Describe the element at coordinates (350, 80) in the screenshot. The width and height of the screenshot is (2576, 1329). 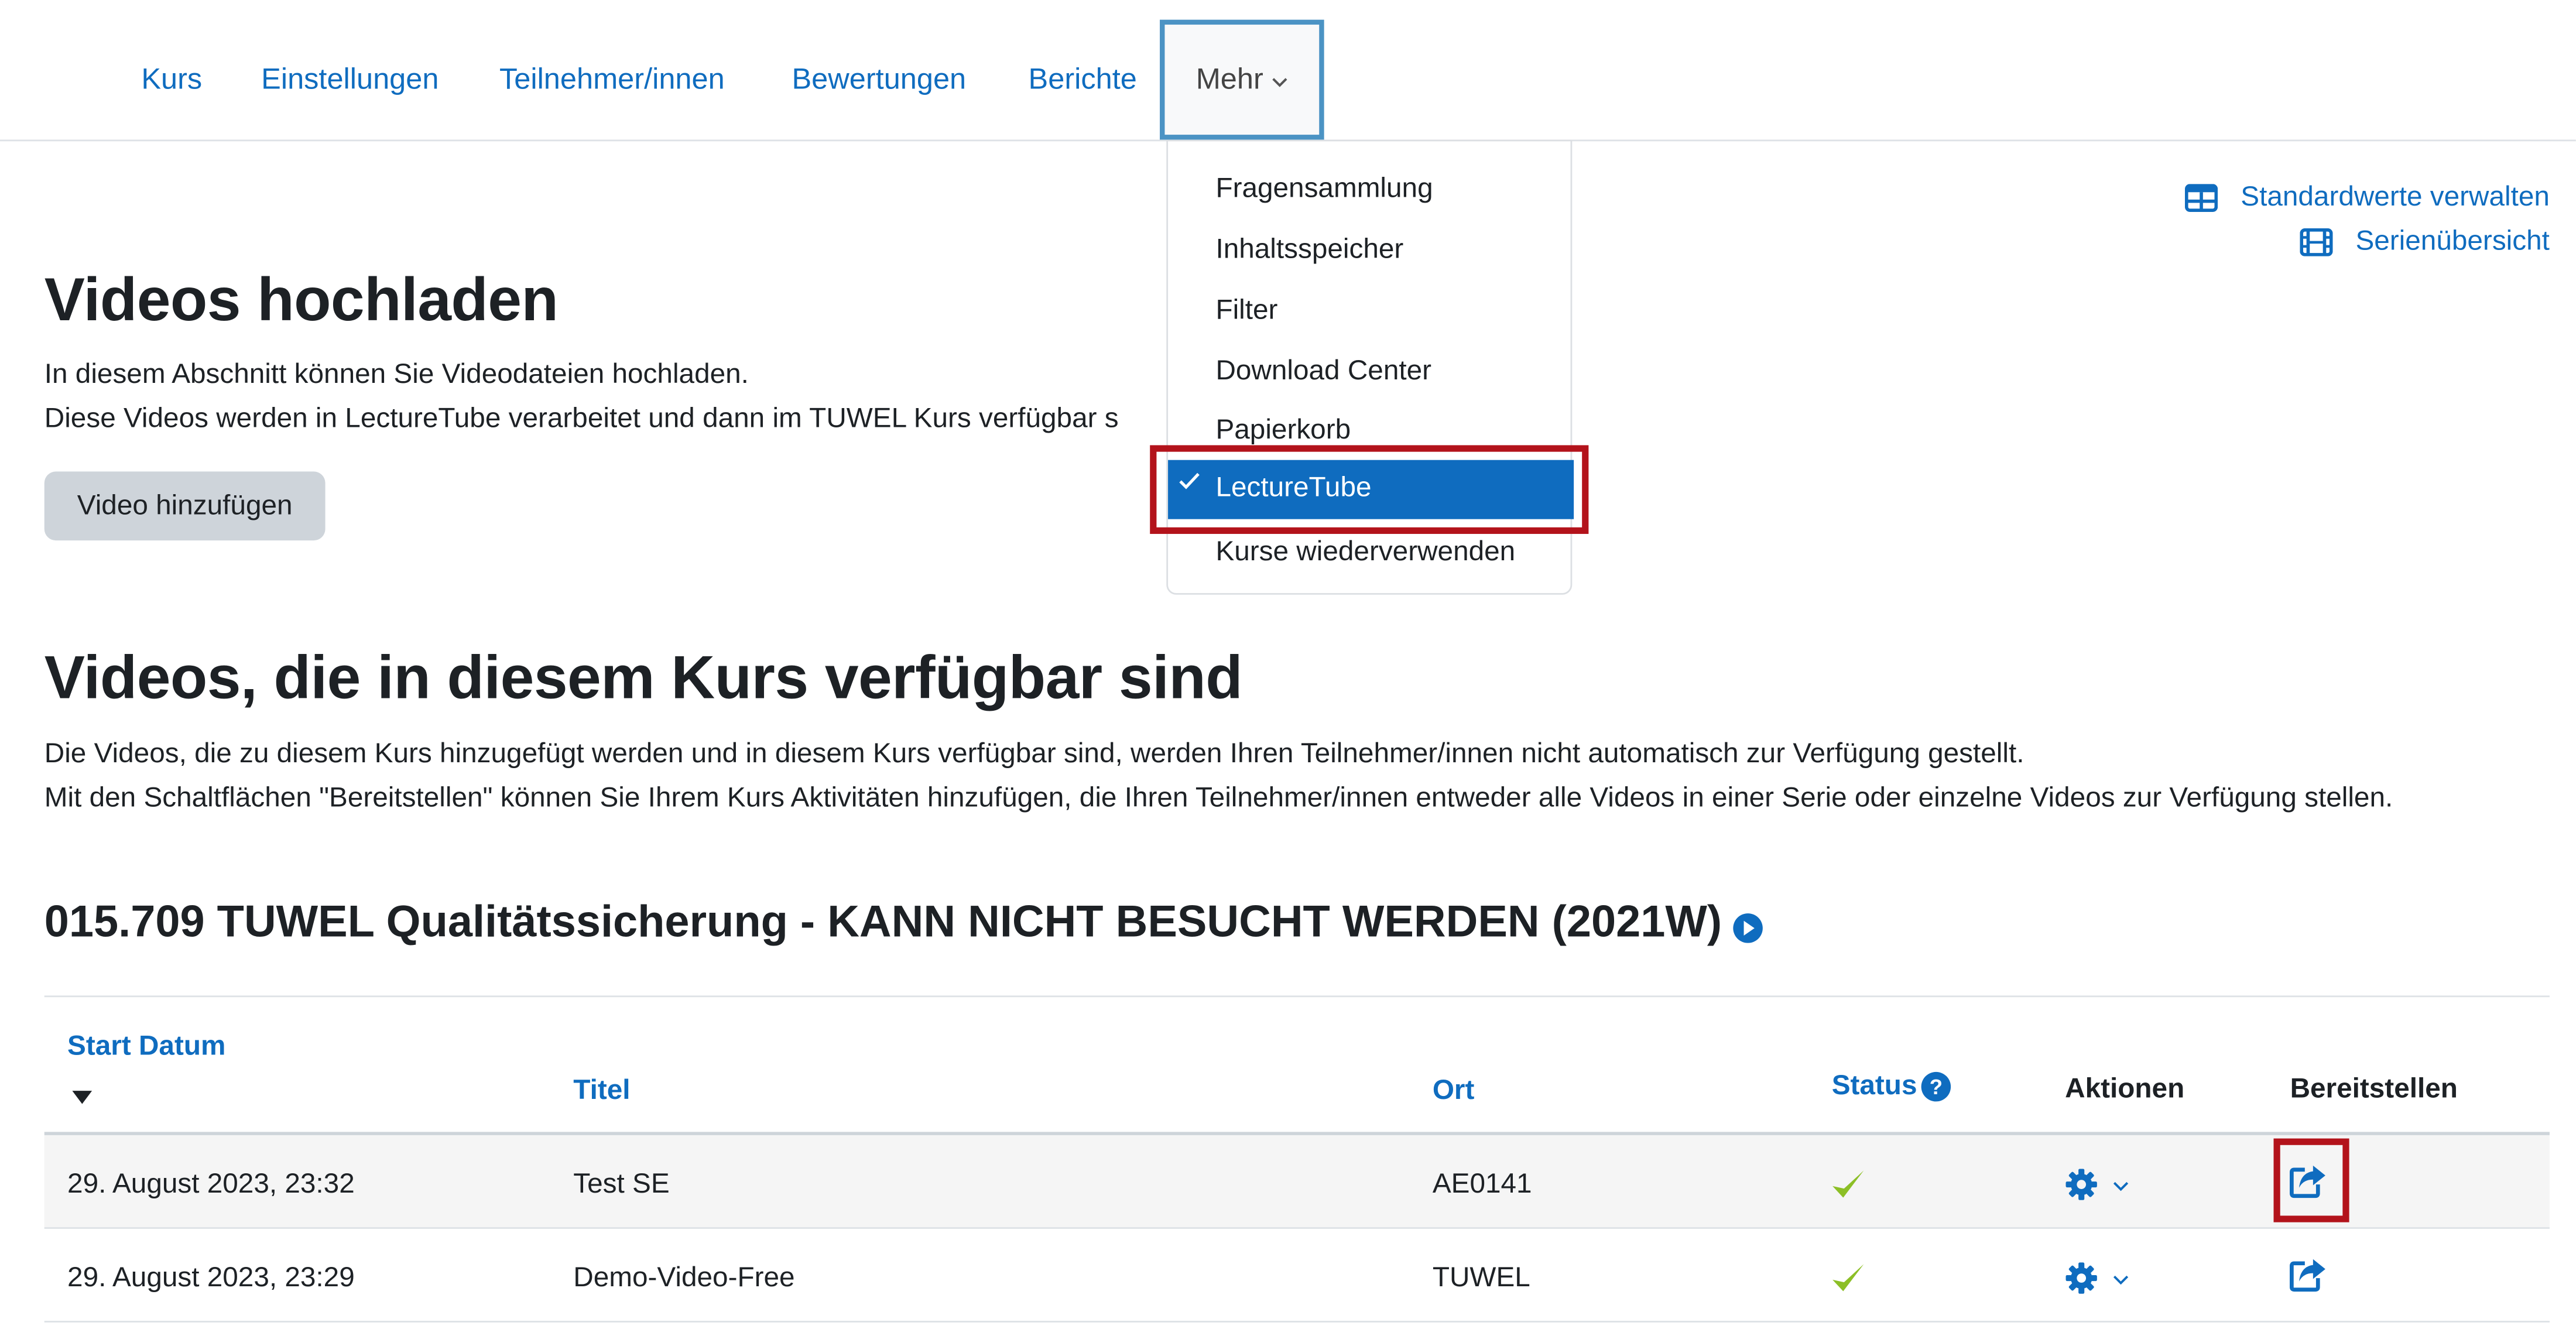
I see `nav-tab-einstellungen: Einstellungen` at that location.